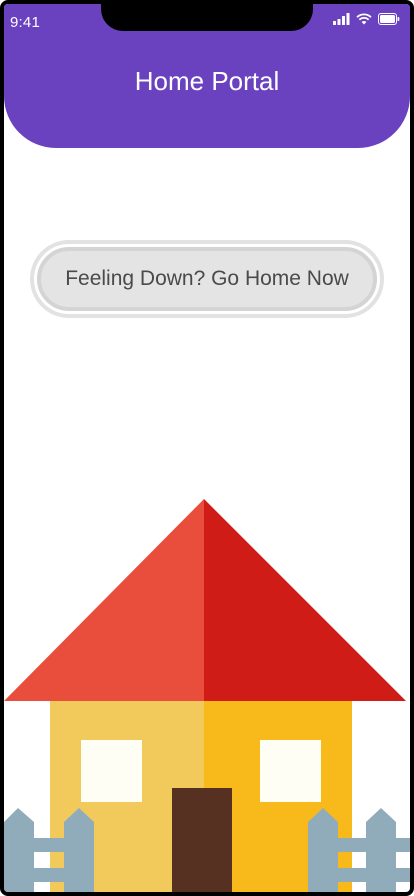 The height and width of the screenshot is (896, 414). I want to click on cellular-signal-icon, so click(341, 21).